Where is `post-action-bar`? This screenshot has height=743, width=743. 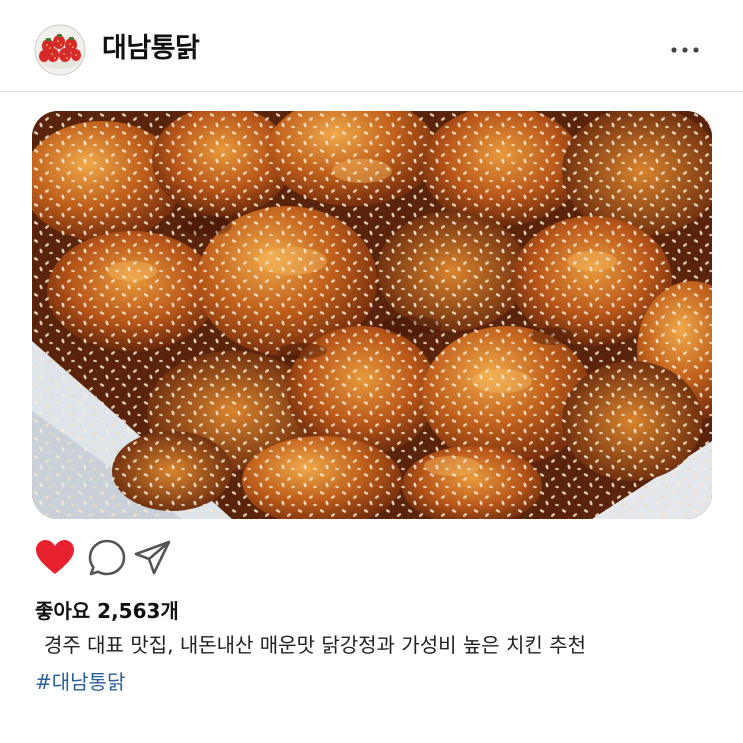 post-action-bar is located at coordinates (134, 558).